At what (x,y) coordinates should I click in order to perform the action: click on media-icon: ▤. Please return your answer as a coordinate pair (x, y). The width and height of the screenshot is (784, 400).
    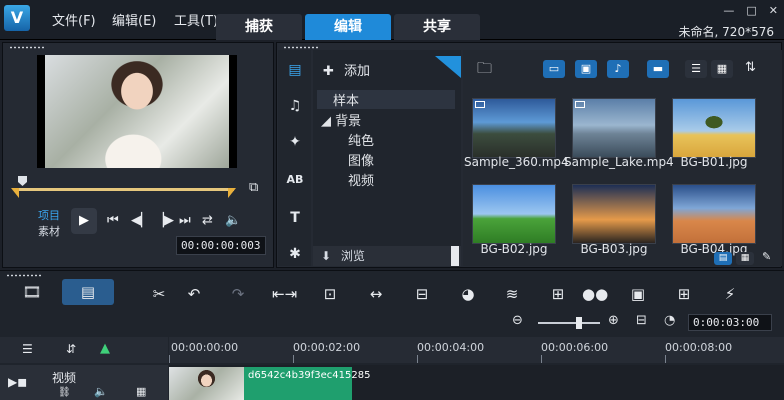
    Looking at the image, I should click on (295, 70).